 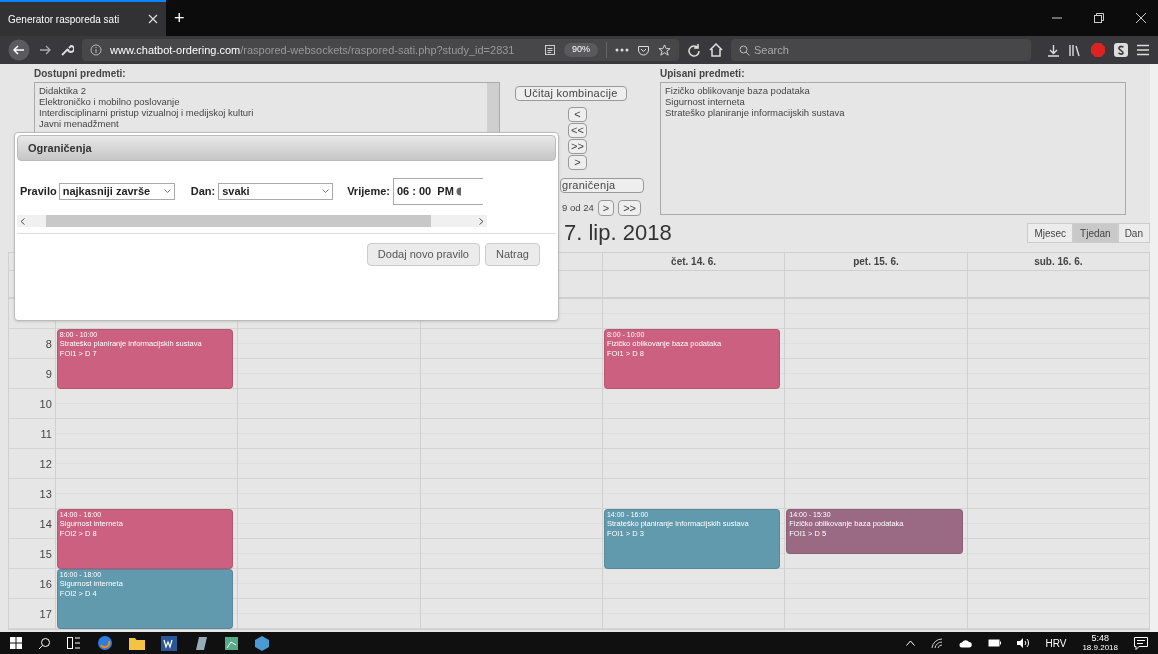 What do you see at coordinates (606, 208) in the screenshot?
I see `pager-button: >` at bounding box center [606, 208].